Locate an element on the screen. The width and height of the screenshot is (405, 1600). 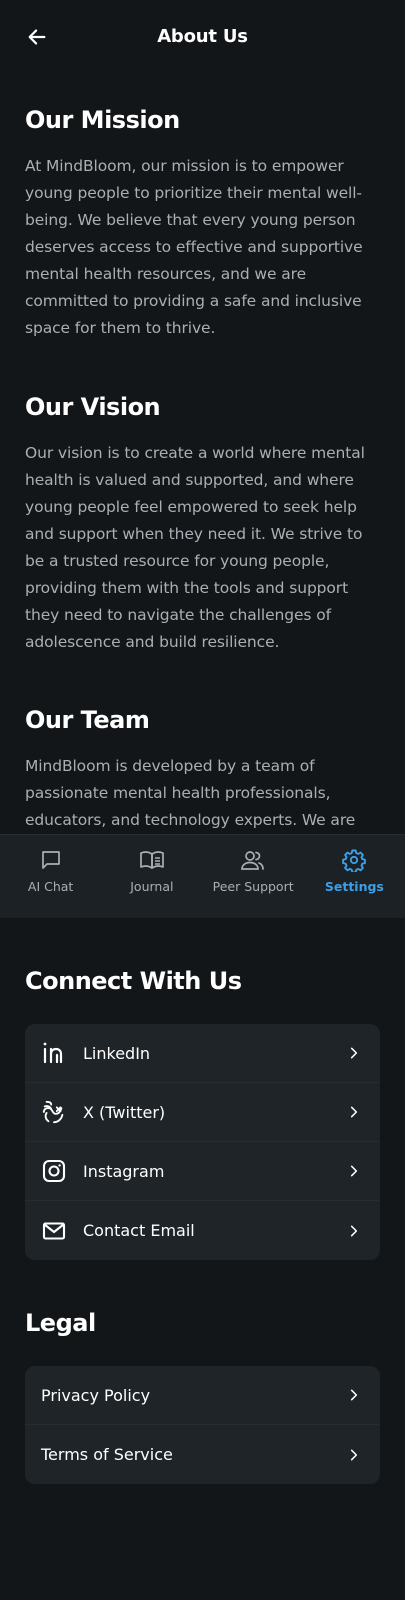
row-label: Terms of Service is located at coordinates (107, 1454).